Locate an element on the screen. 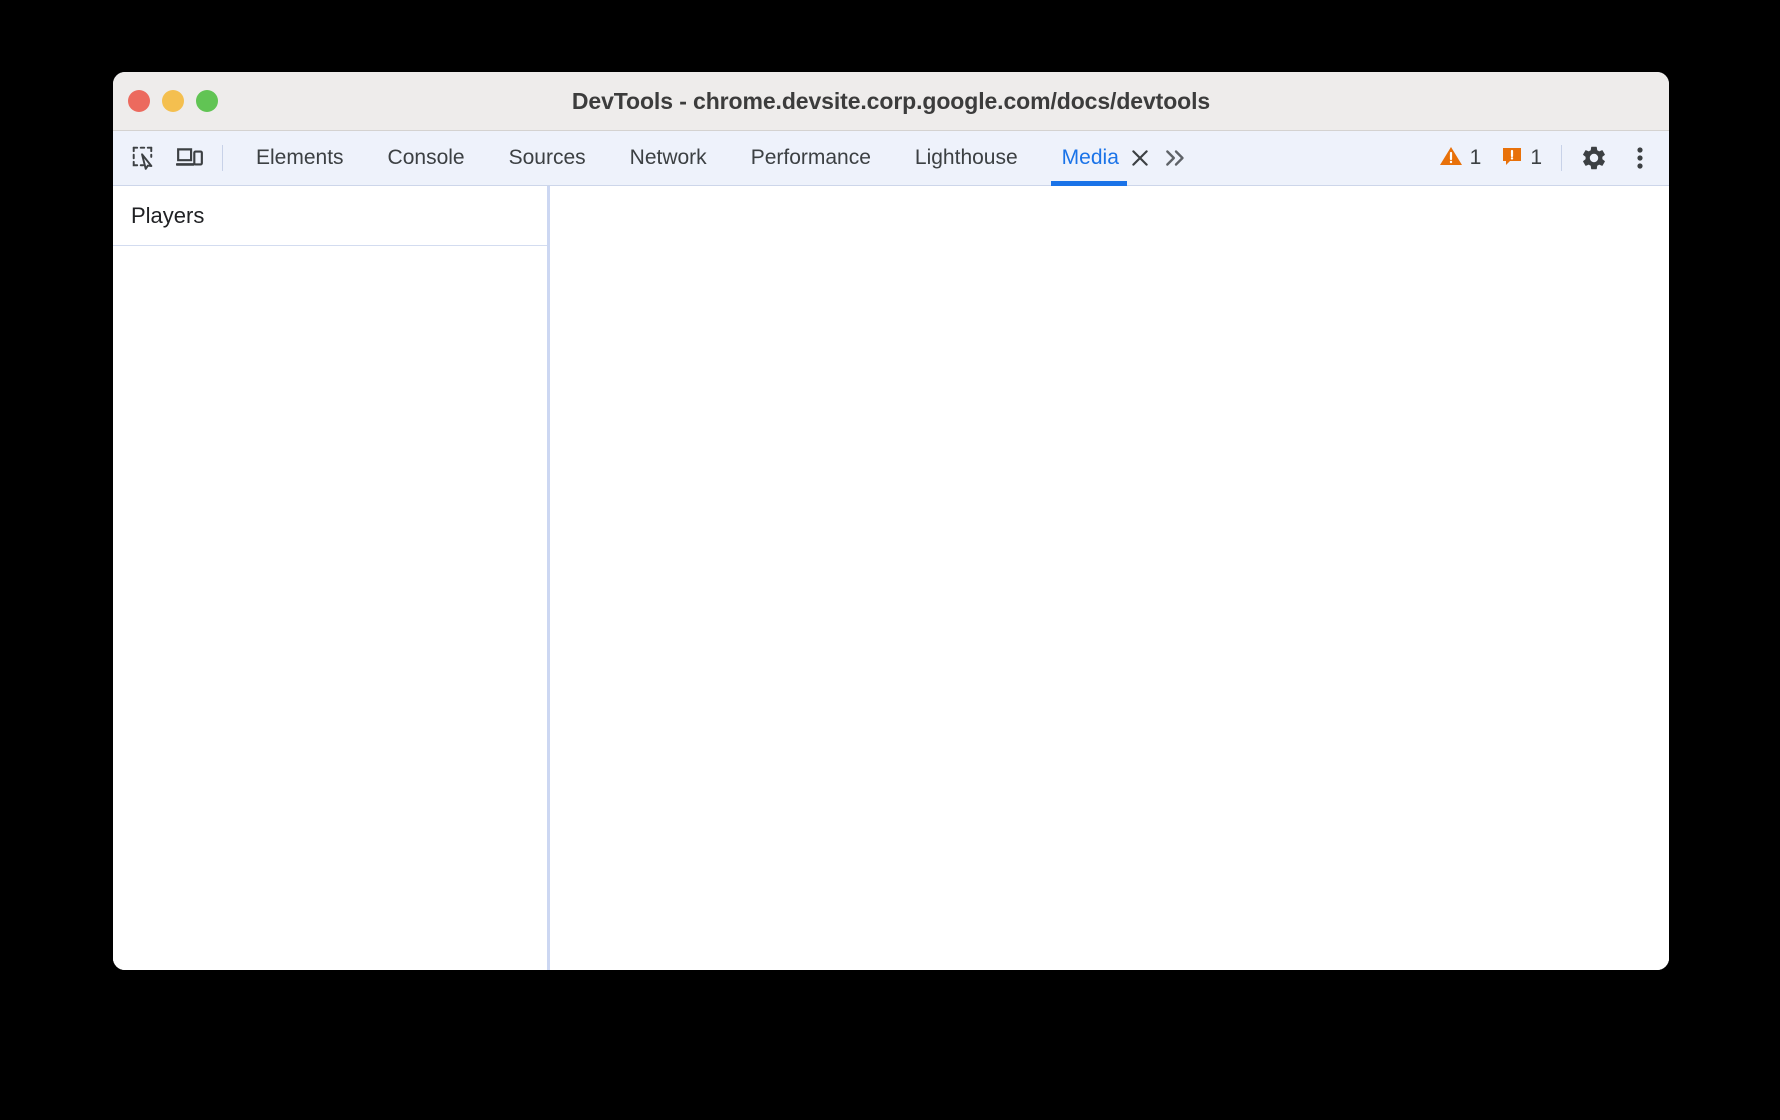  tab-label: Console is located at coordinates (426, 157).